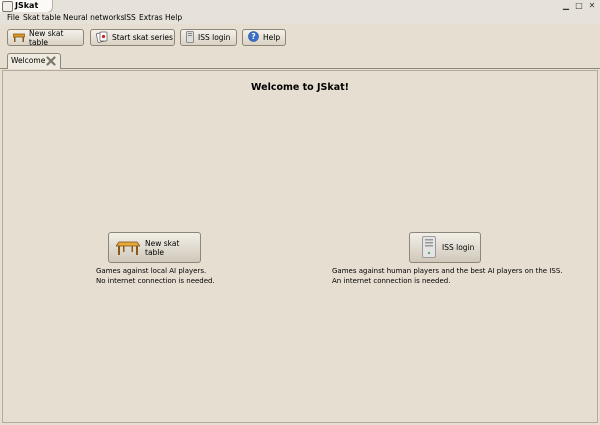 Image resolution: width=600 pixels, height=425 pixels. I want to click on menu-file: File, so click(13, 18).